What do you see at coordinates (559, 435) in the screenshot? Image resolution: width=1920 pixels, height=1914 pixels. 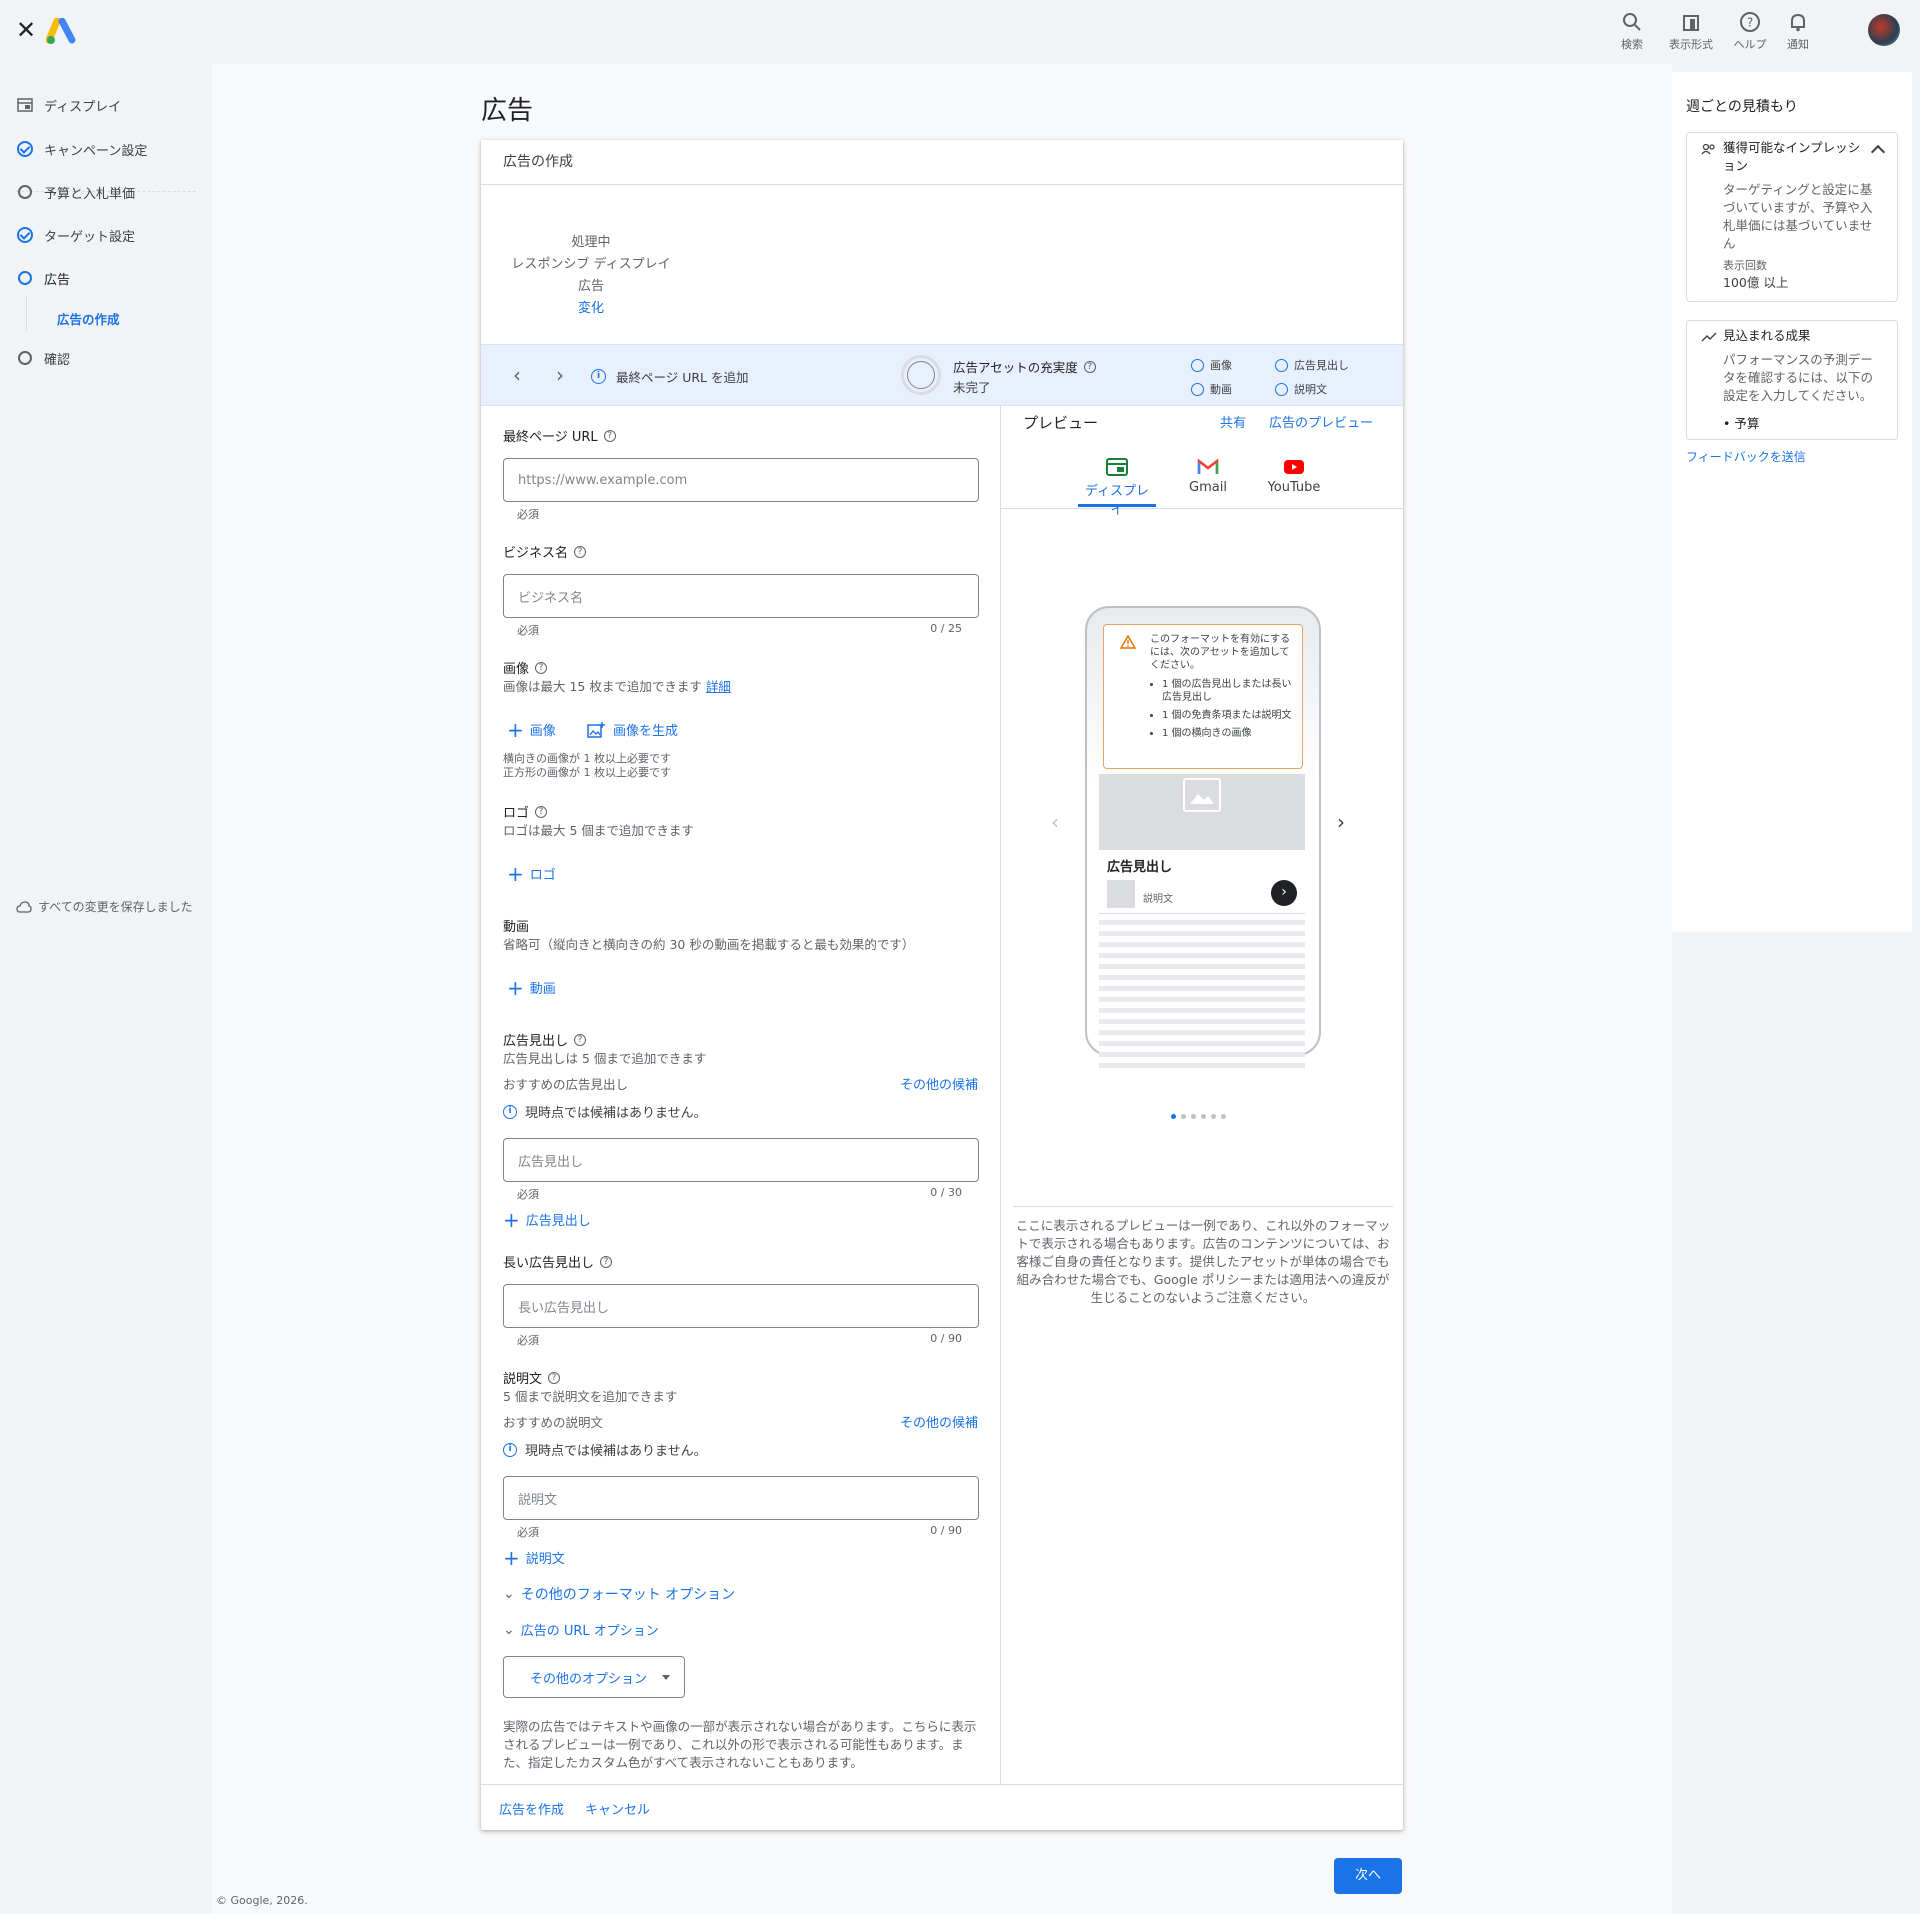 I see `final-url-label: 最終ページ URL?` at bounding box center [559, 435].